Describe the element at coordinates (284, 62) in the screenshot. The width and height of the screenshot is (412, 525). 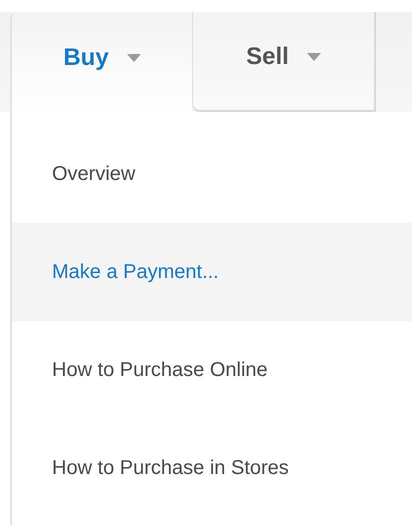
I see `dropdown-tab: Sell` at that location.